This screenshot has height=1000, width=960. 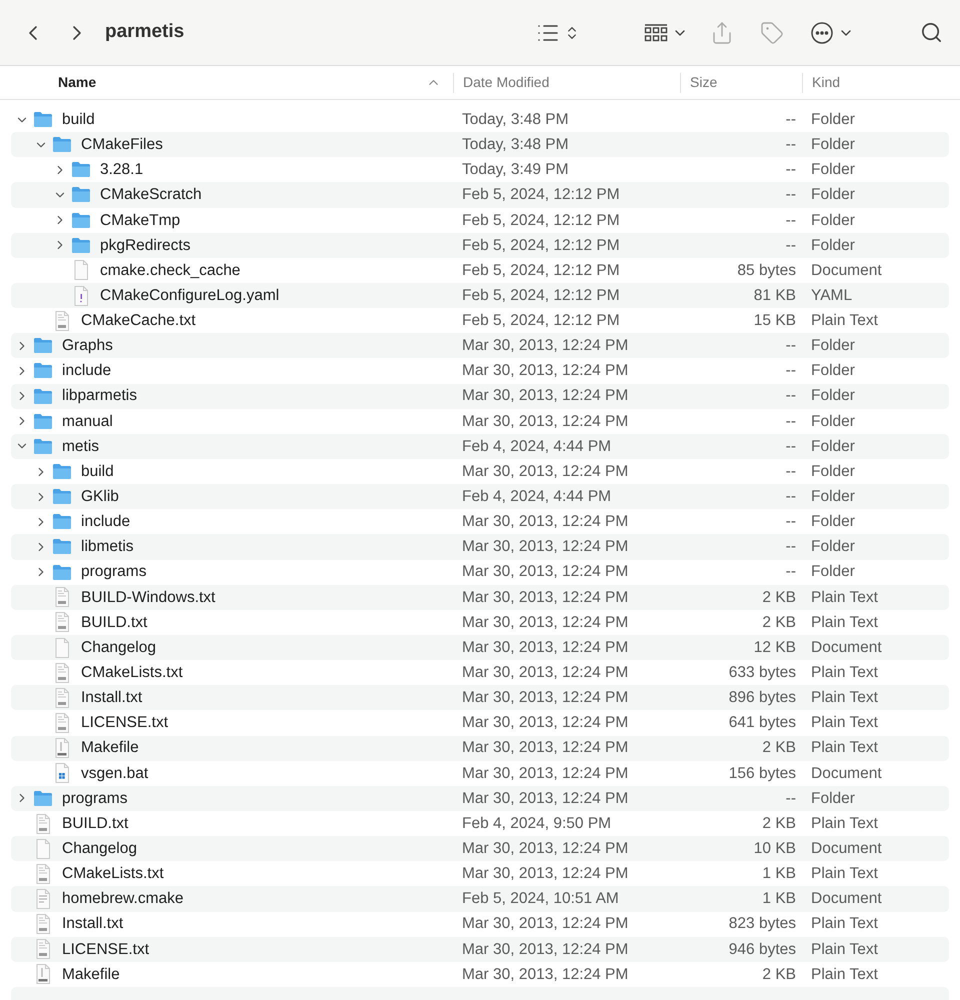 What do you see at coordinates (480, 647) in the screenshot?
I see `file-row: Changelog Mar 30, 2013, 12:24 PM 12 KB Document` at bounding box center [480, 647].